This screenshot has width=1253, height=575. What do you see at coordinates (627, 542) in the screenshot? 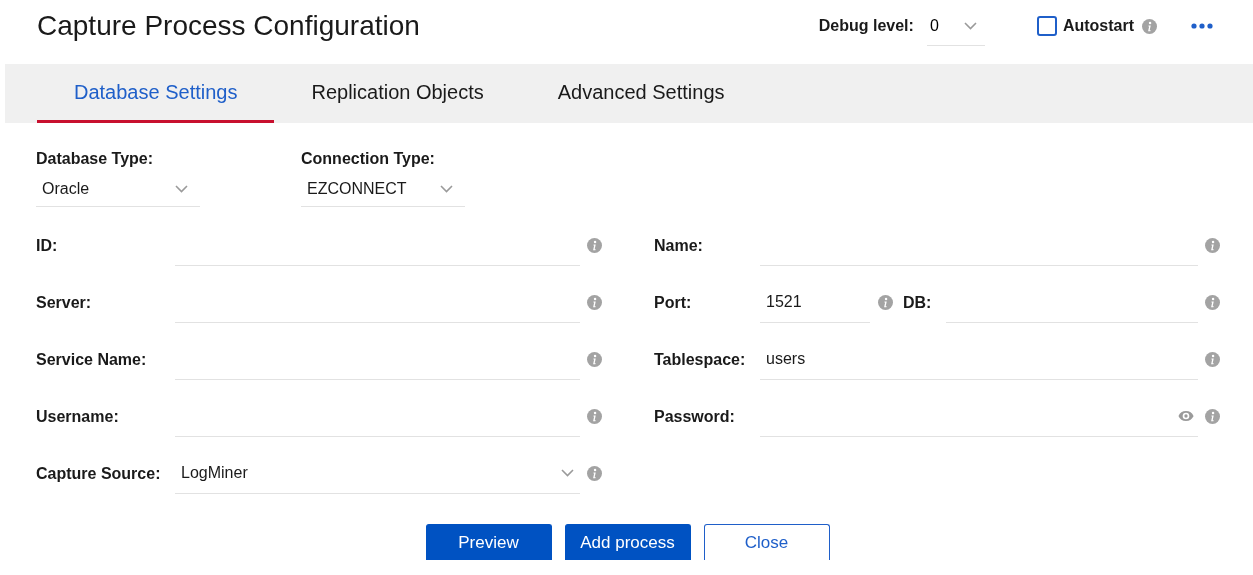
I see `action-button: Add process` at bounding box center [627, 542].